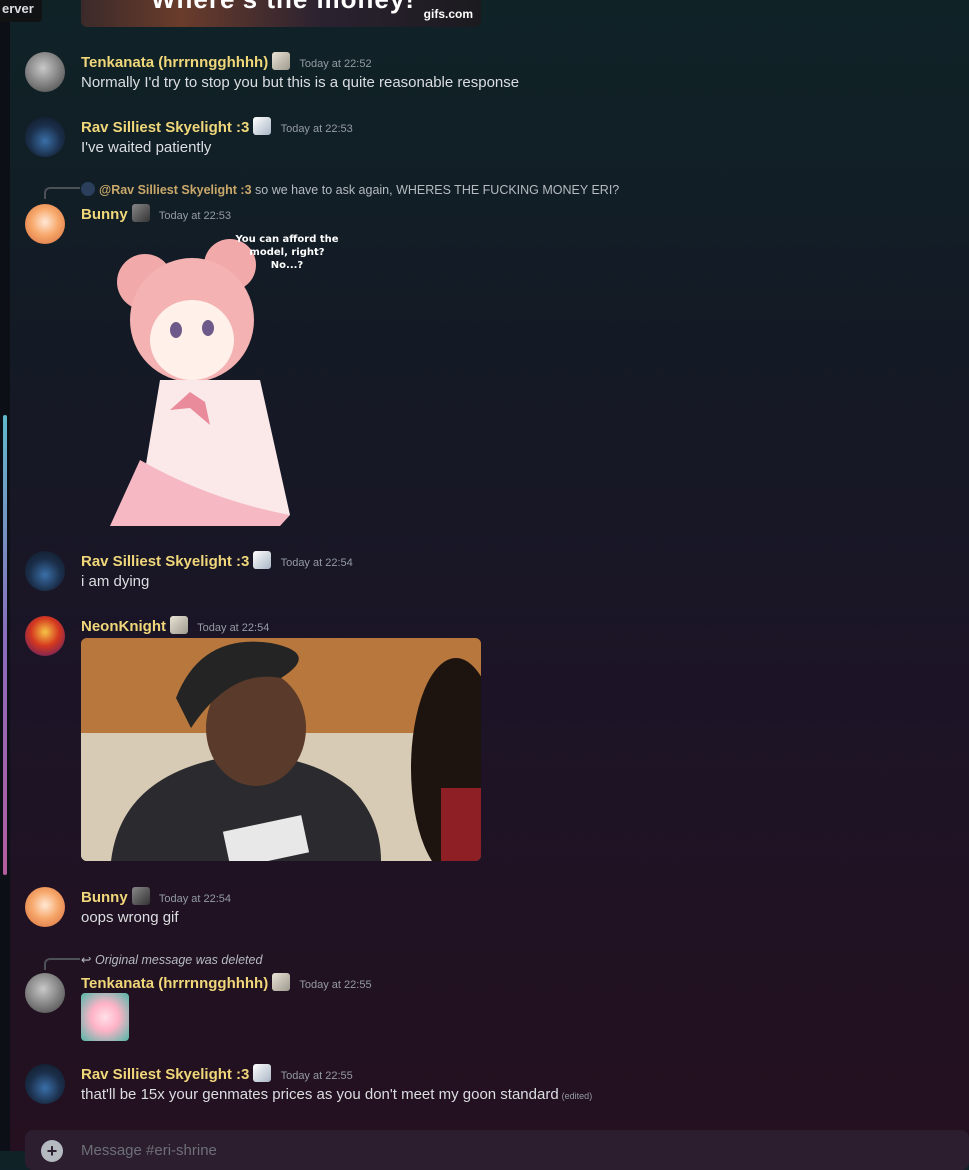 The image size is (969, 1170). What do you see at coordinates (287, 252) in the screenshot?
I see `sticker-caption: You can afford the model, right? No...?` at bounding box center [287, 252].